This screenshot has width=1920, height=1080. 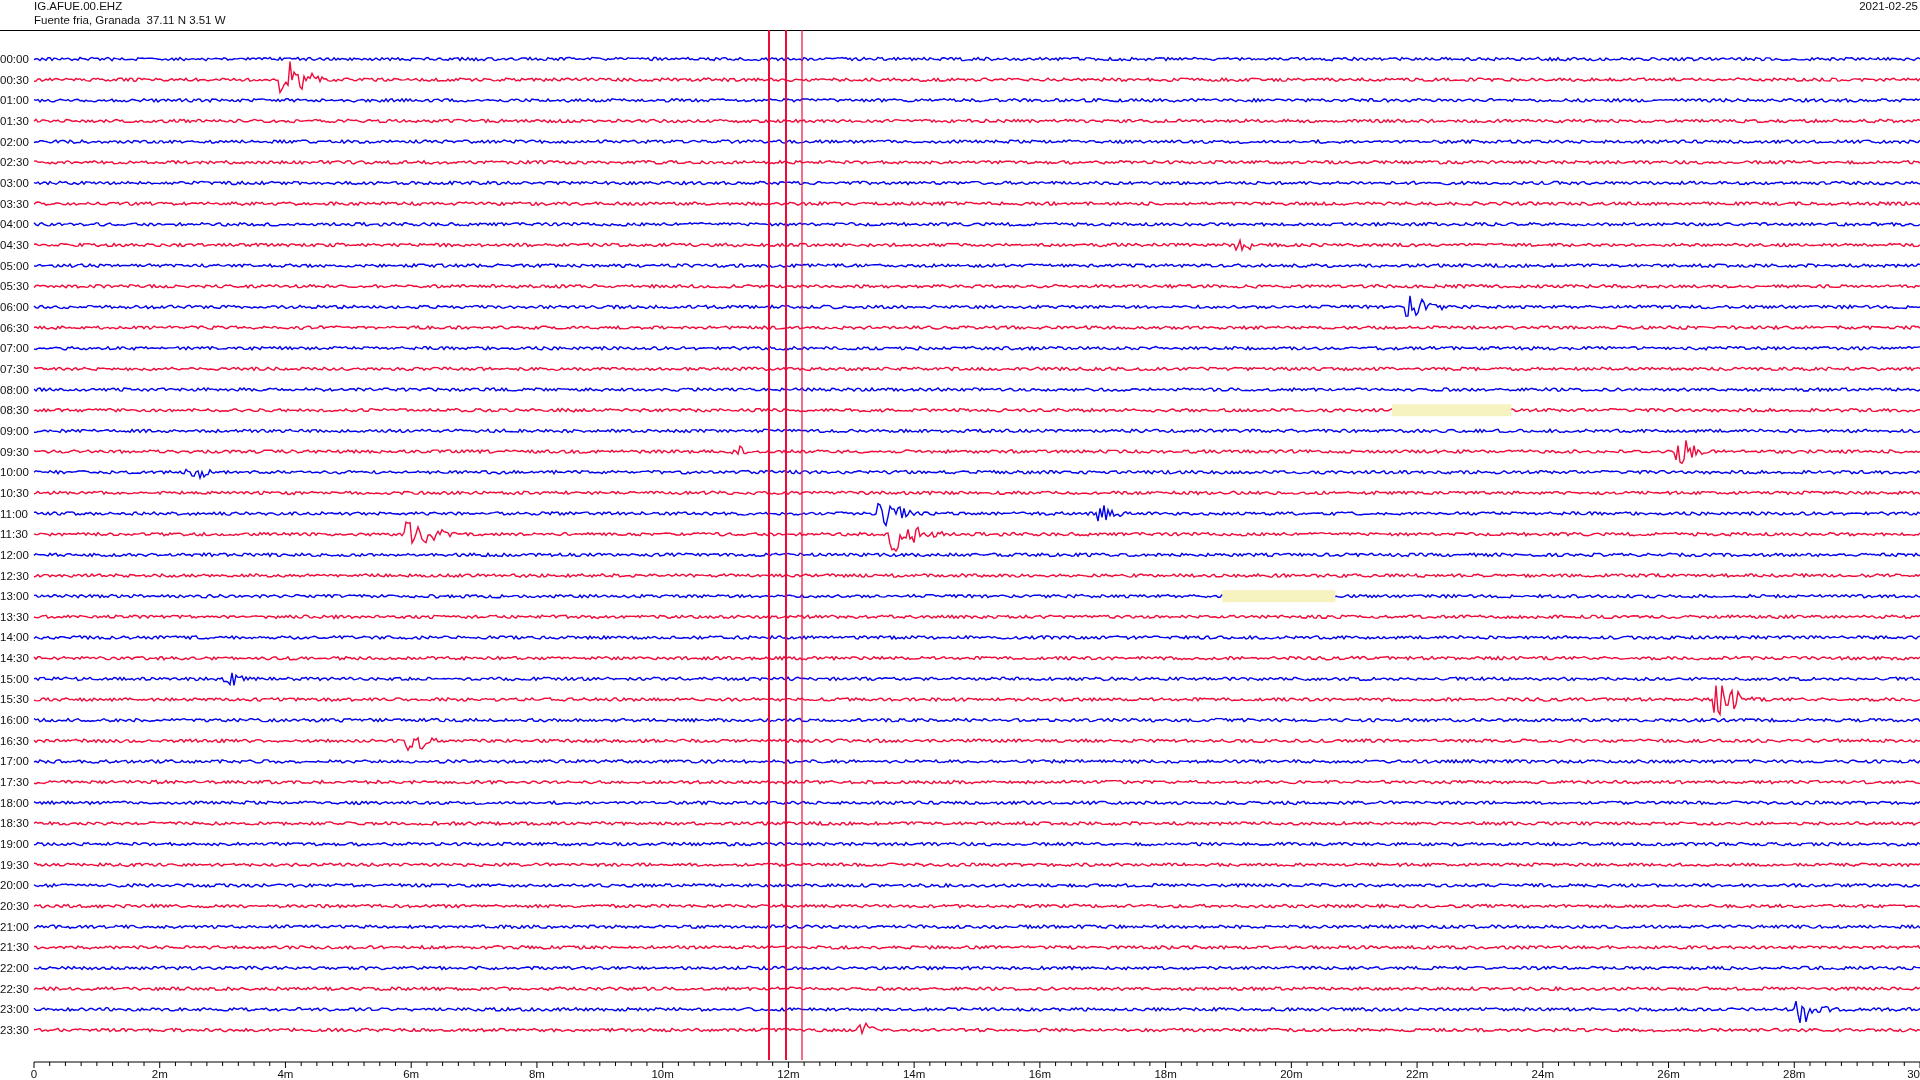 What do you see at coordinates (14, 286) in the screenshot?
I see `hour-label: 05:30` at bounding box center [14, 286].